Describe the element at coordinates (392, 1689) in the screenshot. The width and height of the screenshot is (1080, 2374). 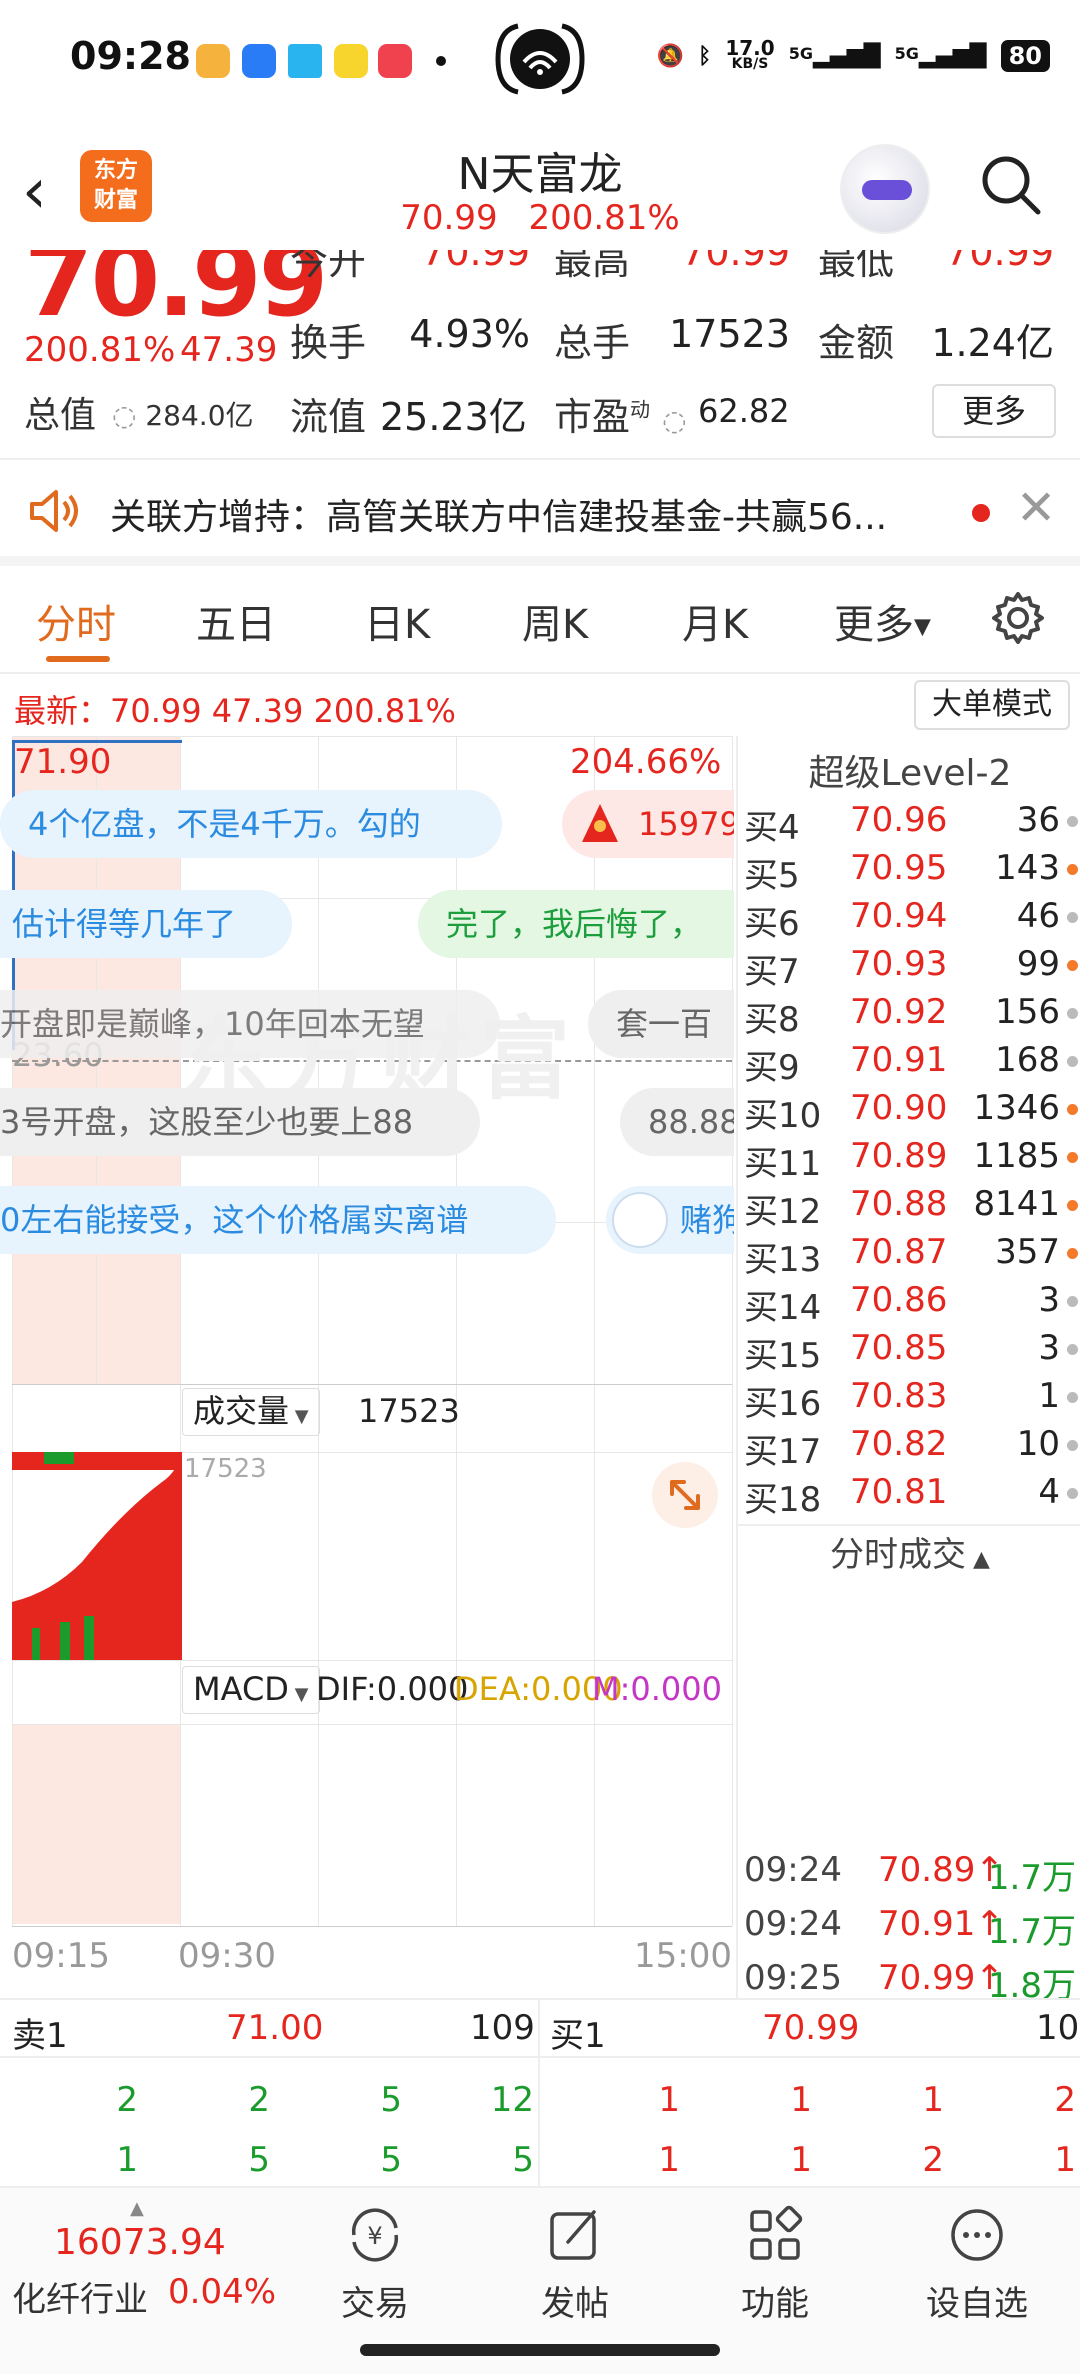
I see `macd-dif: DIF:0.000` at that location.